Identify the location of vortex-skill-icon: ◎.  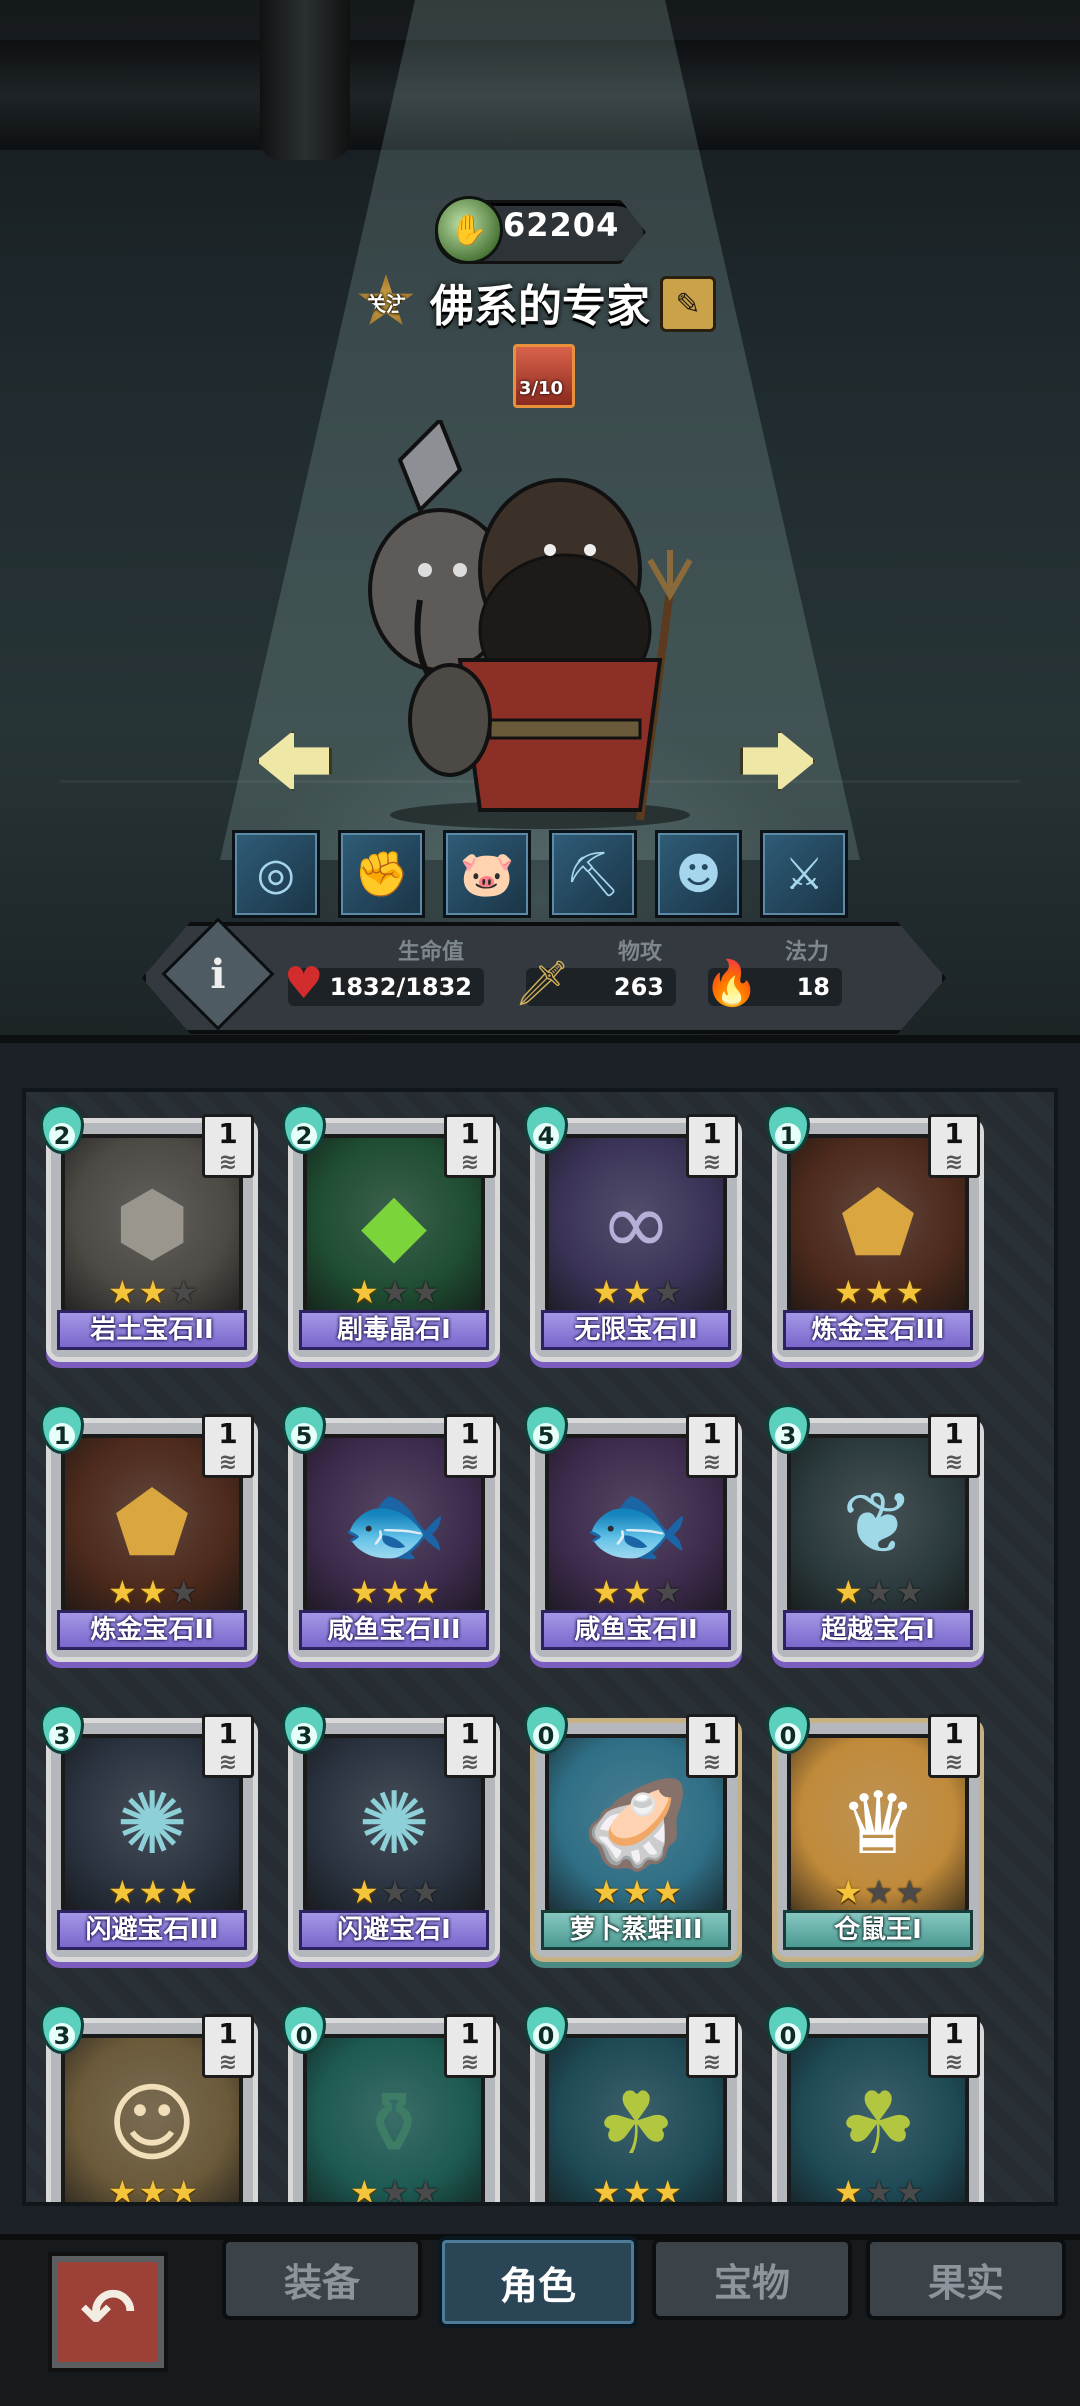
(276, 874).